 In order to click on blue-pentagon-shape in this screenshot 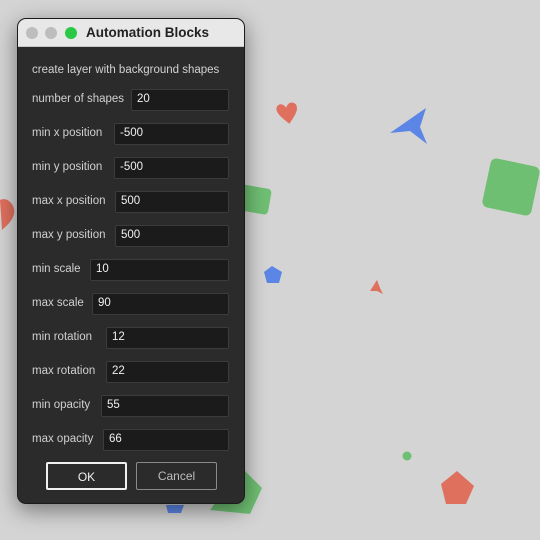, I will do `click(273, 274)`.